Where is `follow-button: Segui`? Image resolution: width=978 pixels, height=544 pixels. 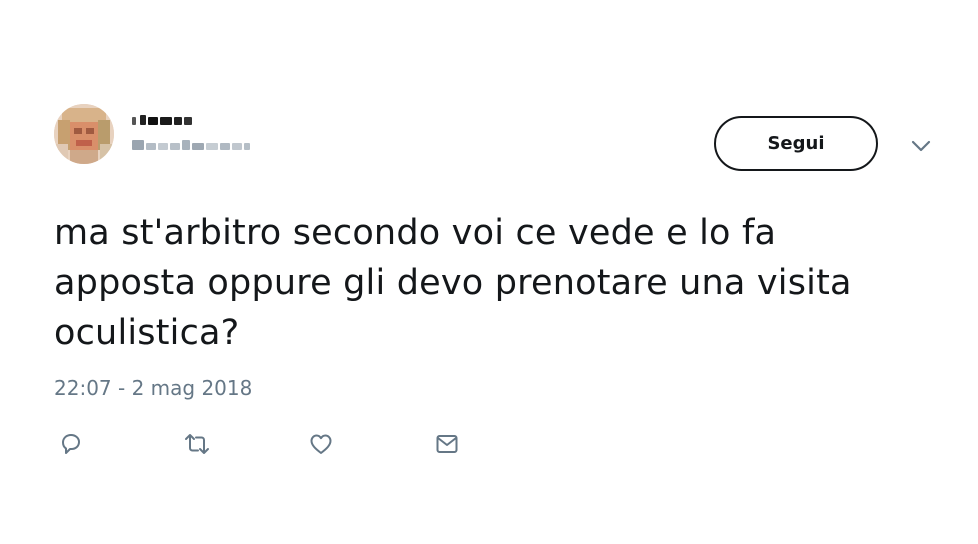
follow-button: Segui is located at coordinates (796, 143).